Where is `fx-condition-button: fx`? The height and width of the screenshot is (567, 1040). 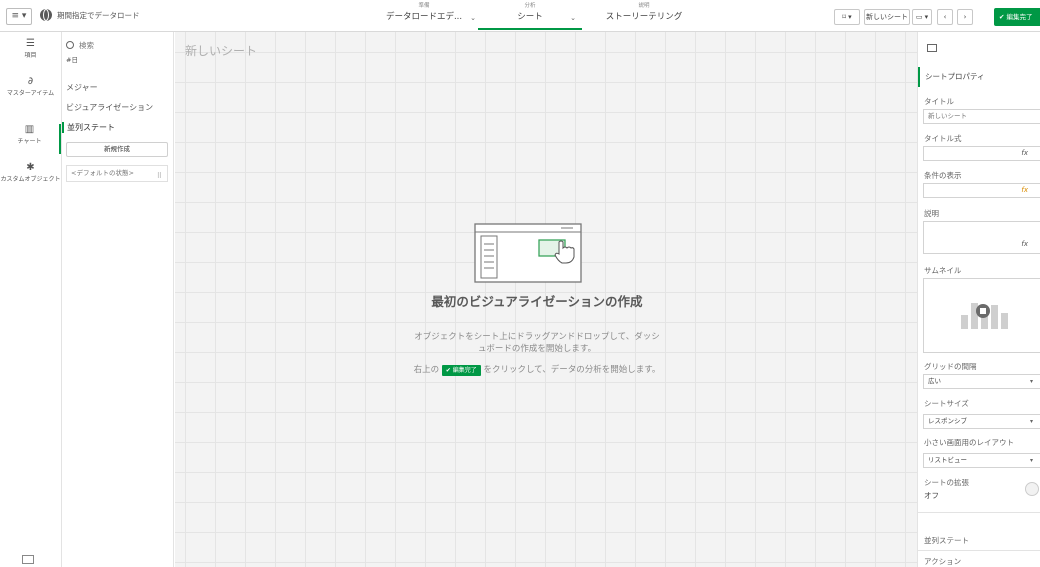
fx-condition-button: fx is located at coordinates (1024, 190).